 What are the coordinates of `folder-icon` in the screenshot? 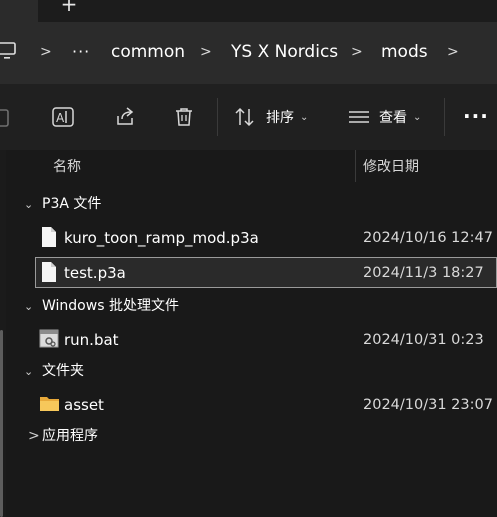 It's located at (49, 404).